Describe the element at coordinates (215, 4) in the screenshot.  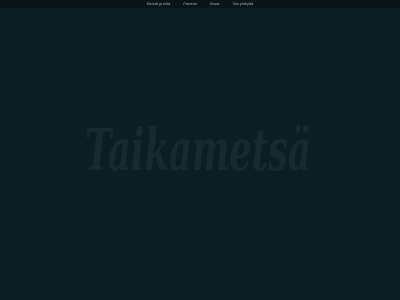
I see `nav-link-kuvat: Kuvat` at that location.